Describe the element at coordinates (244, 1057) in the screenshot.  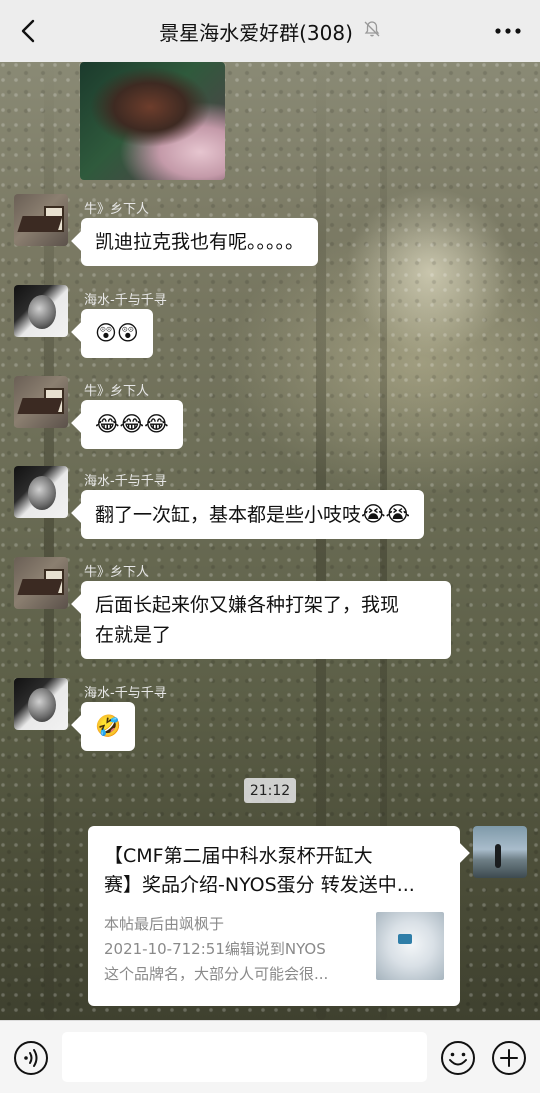
I see `message-input` at that location.